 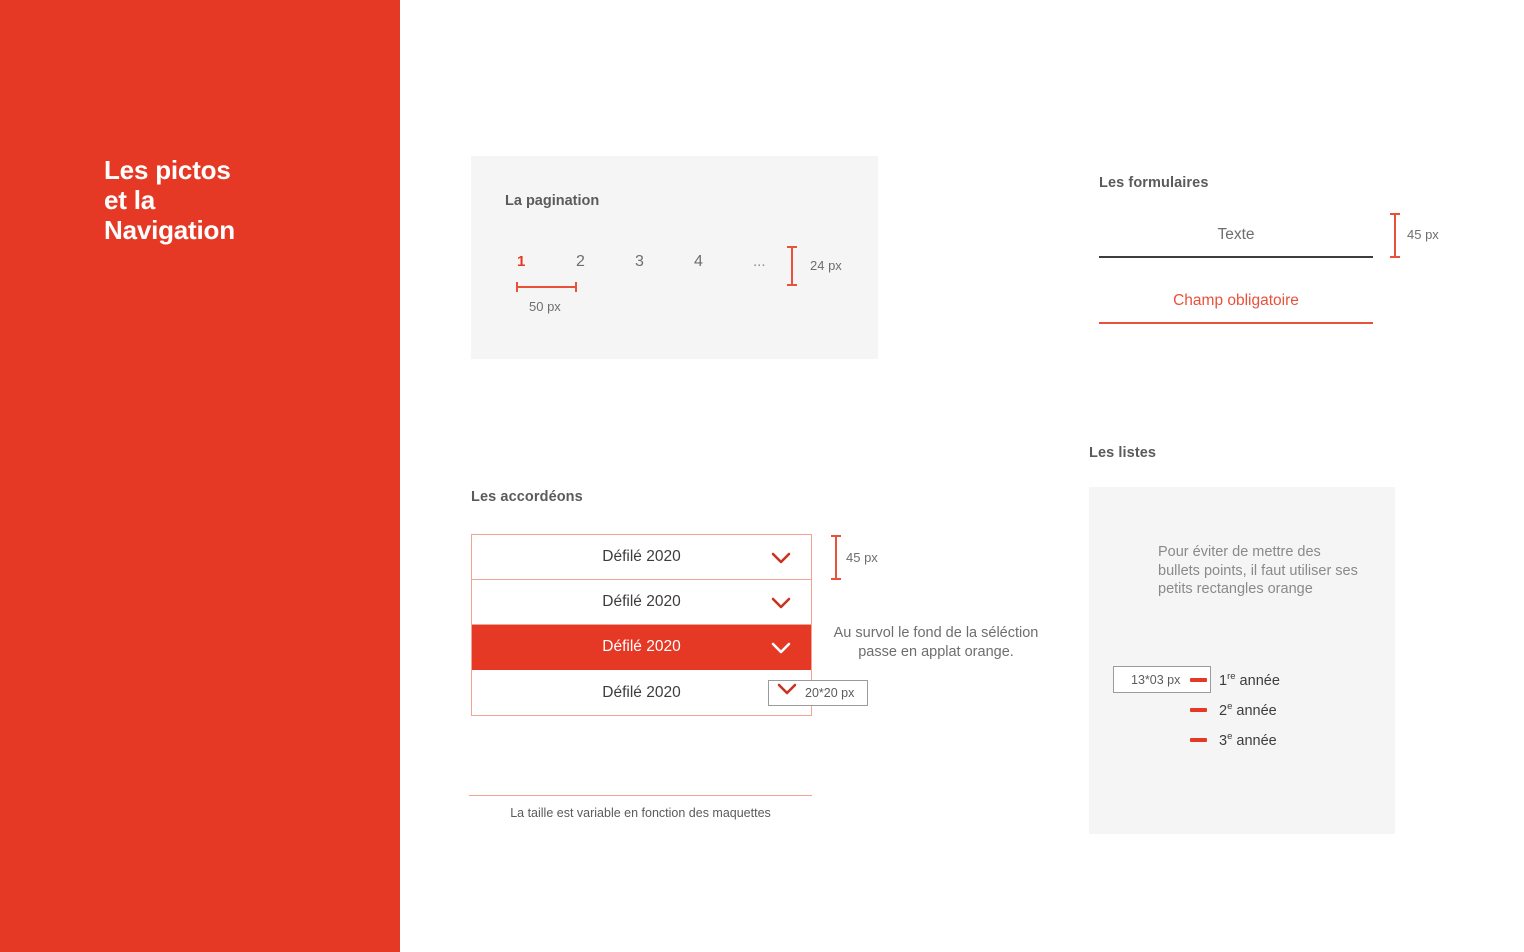 I want to click on field-height-measure-bar, so click(x=1395, y=235).